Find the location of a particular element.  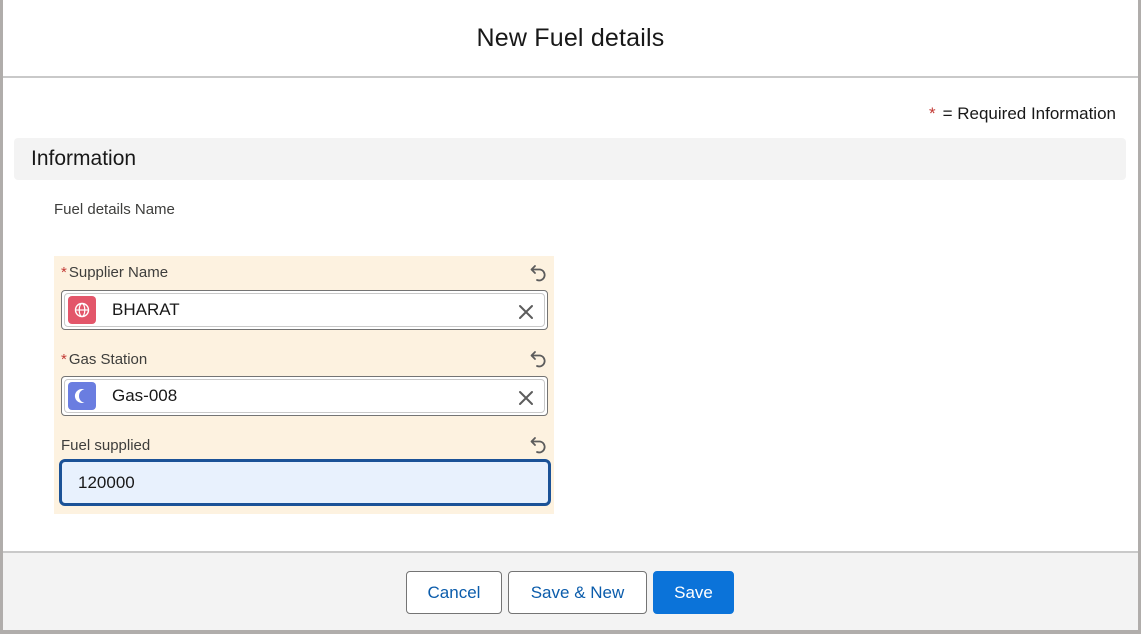

fuel-supplied-input: 120000 is located at coordinates (305, 482).